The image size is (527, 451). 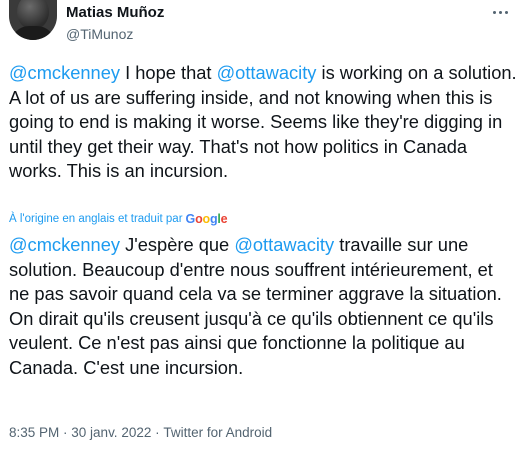 I want to click on tweet-date: 30 janv. 2022, so click(x=111, y=432).